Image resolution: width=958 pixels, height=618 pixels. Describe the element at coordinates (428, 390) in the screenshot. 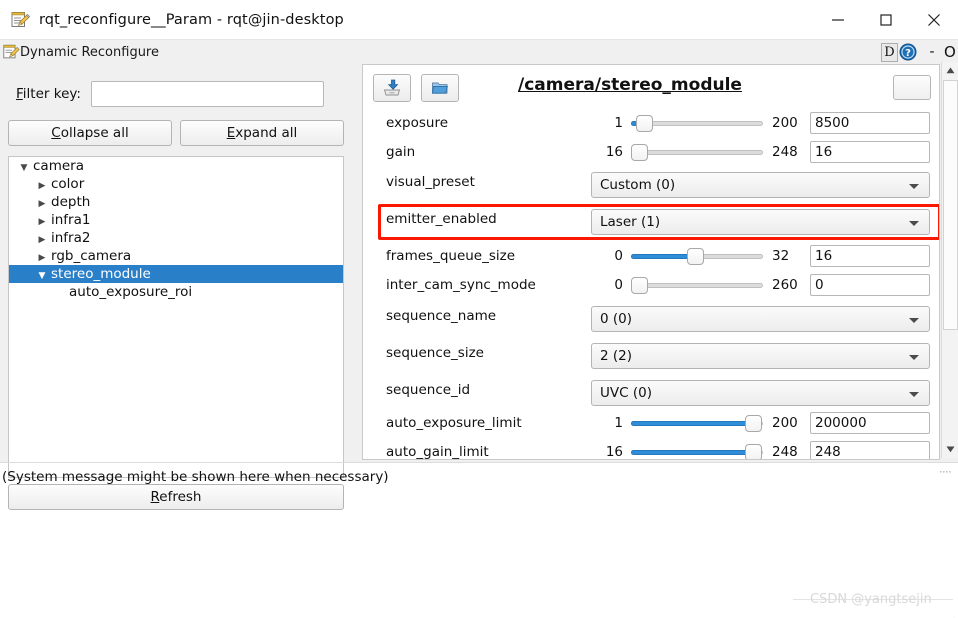

I see `param-label: sequence_id` at that location.